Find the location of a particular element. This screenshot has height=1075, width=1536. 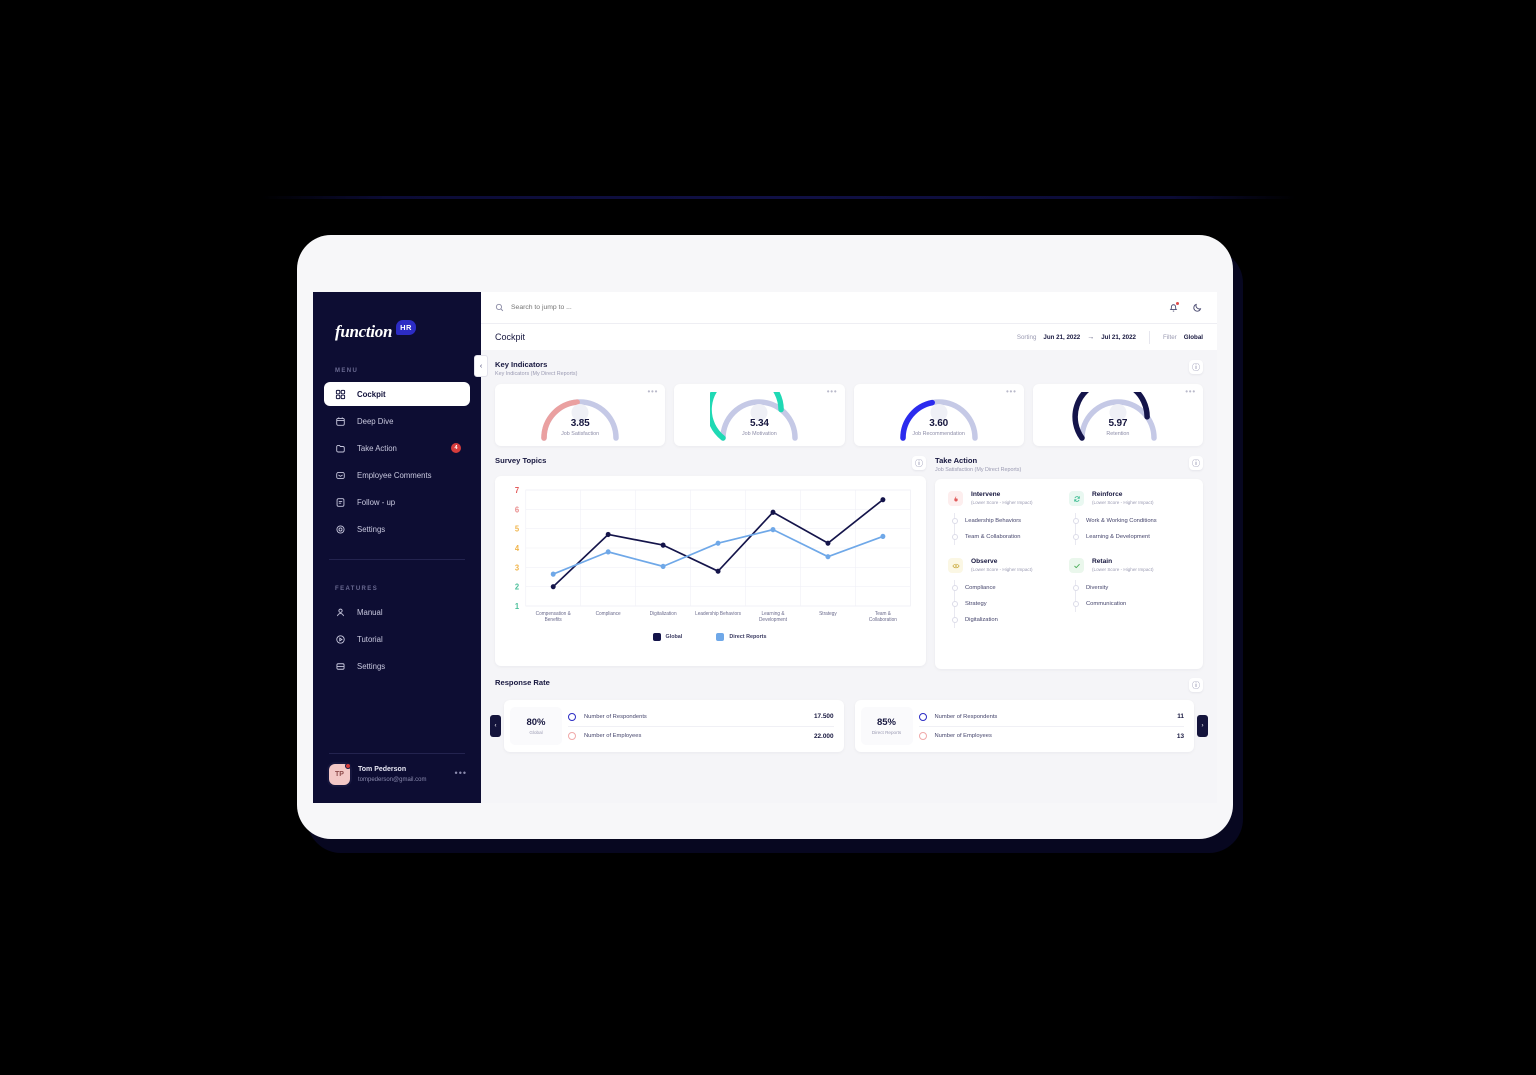

legend-item: Global is located at coordinates (667, 637).